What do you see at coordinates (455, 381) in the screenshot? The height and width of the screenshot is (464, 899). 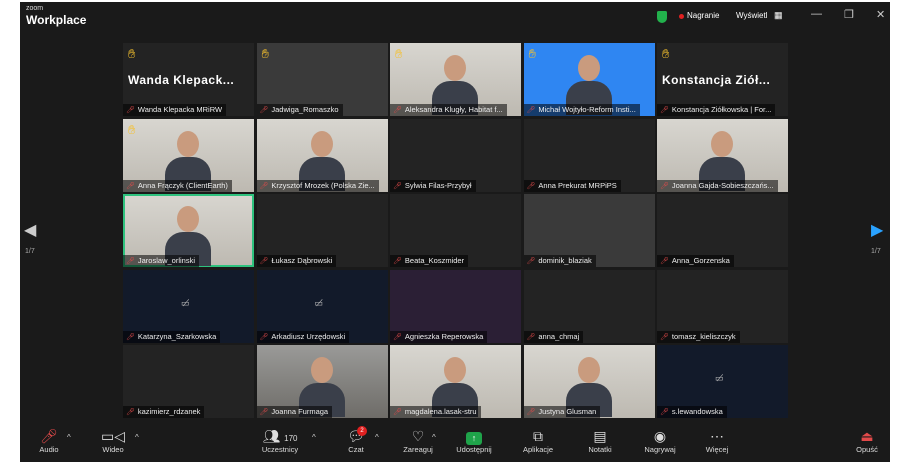 I see `participant-tile: 🎤︎ magdalena.lasak-stru` at bounding box center [455, 381].